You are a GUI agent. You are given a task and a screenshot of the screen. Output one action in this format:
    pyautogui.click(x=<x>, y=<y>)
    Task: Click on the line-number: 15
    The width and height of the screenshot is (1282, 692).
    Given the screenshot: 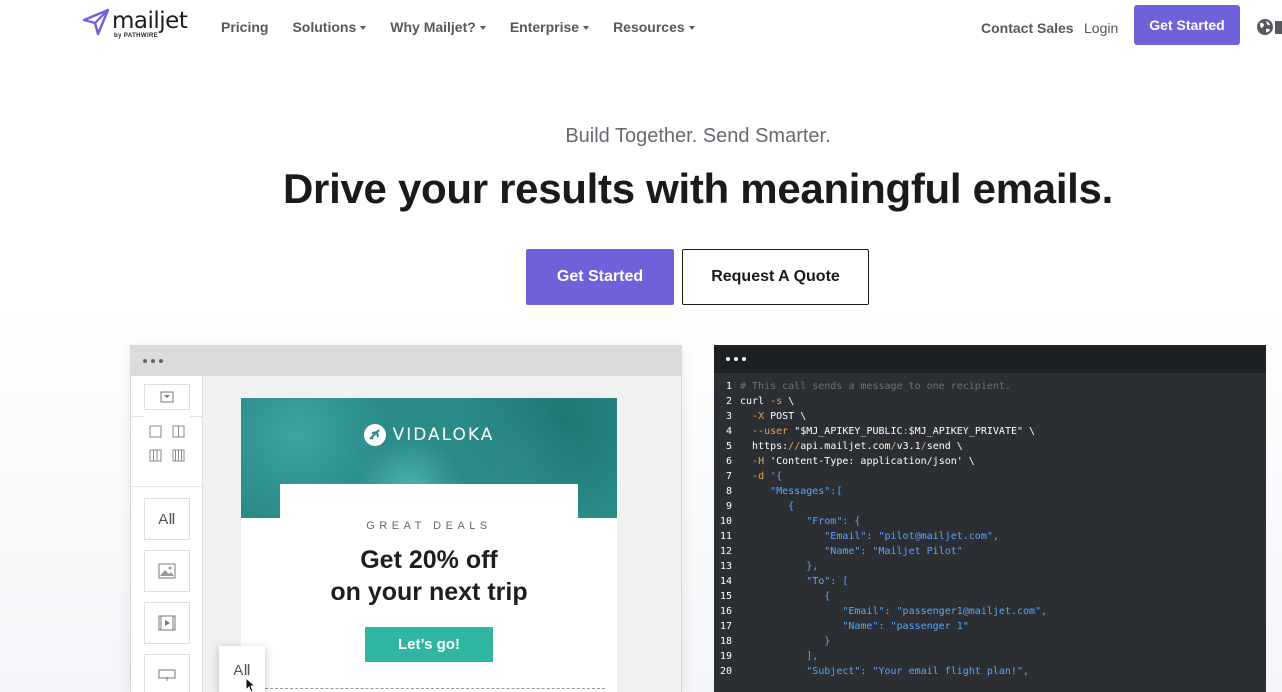 What is the action you would take?
    pyautogui.click(x=725, y=596)
    